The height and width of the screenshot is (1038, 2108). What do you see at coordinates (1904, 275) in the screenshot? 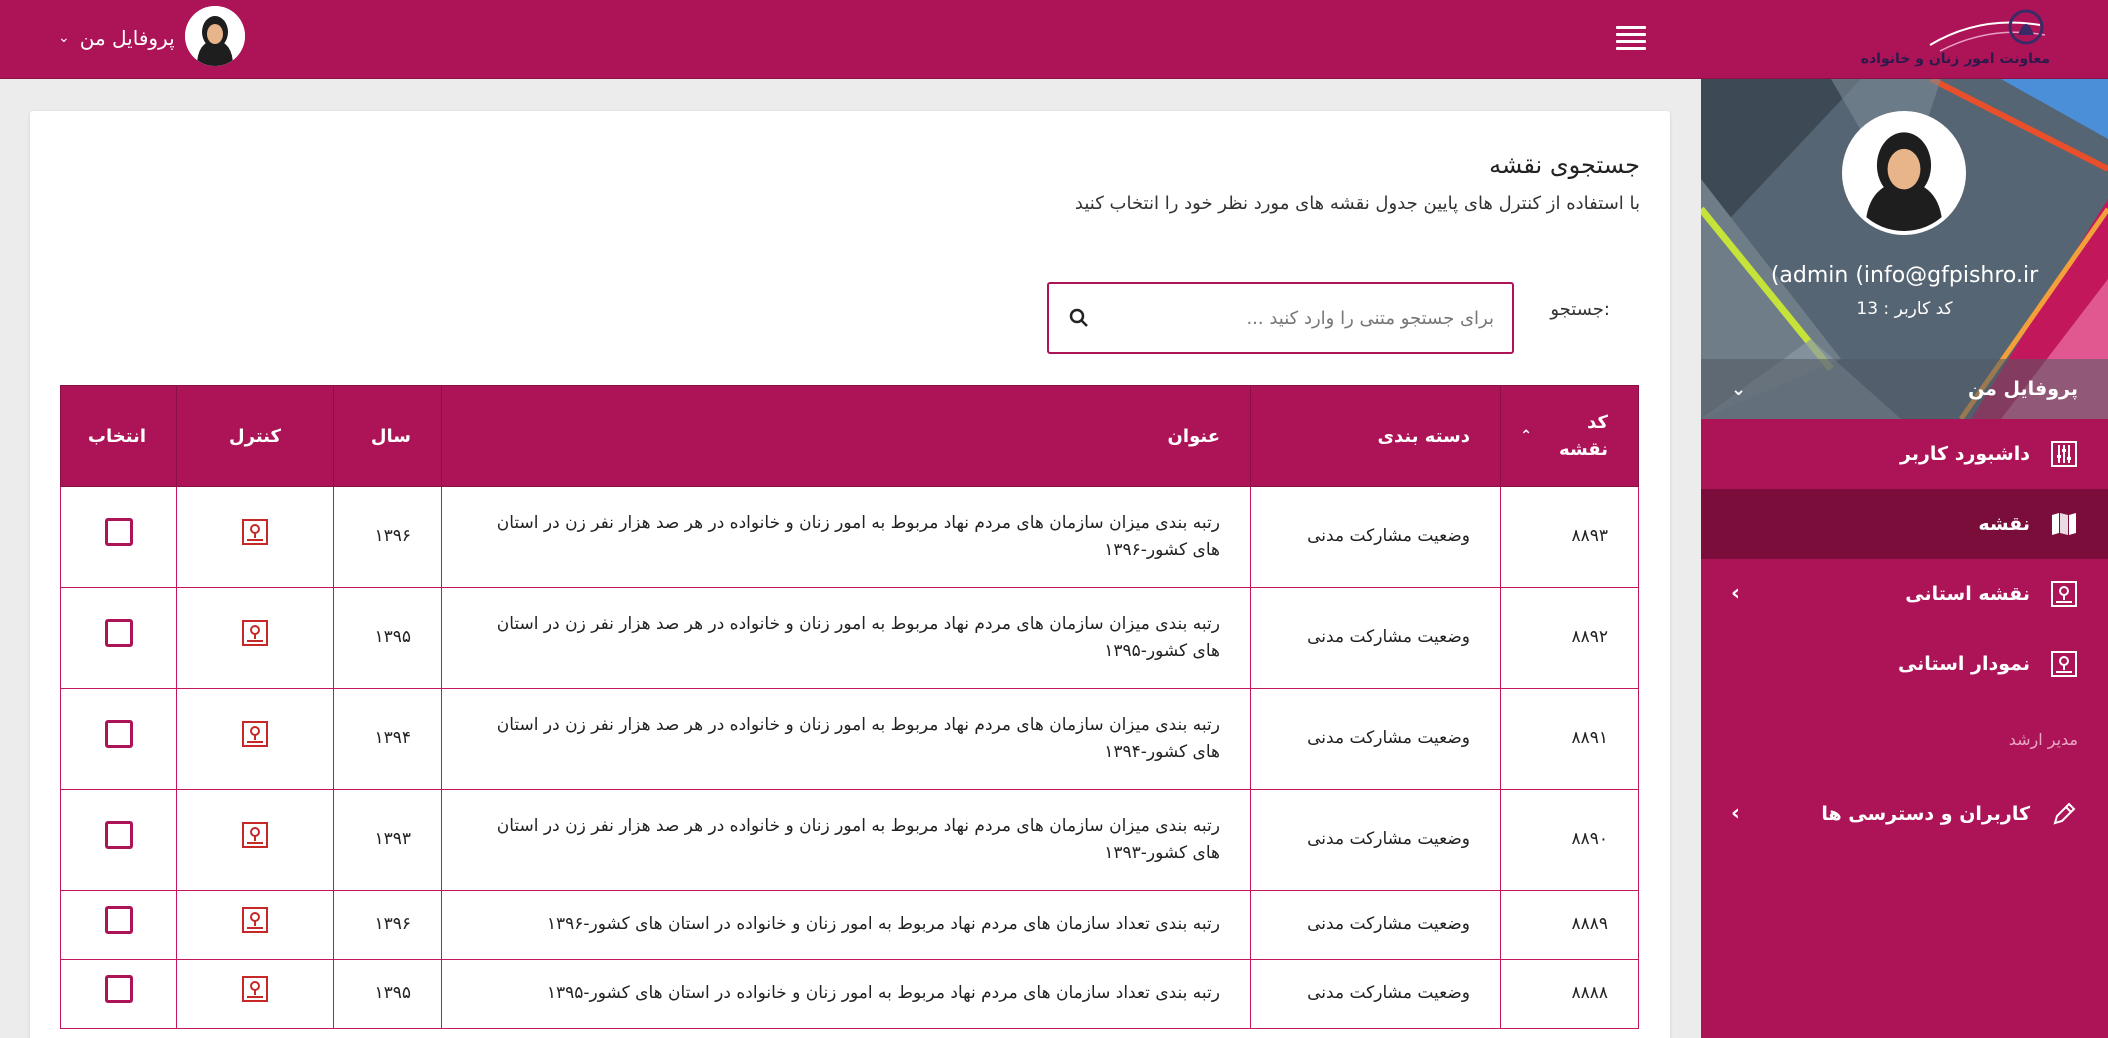
I see `user-email: (admin (info@gfpishro.ir` at bounding box center [1904, 275].